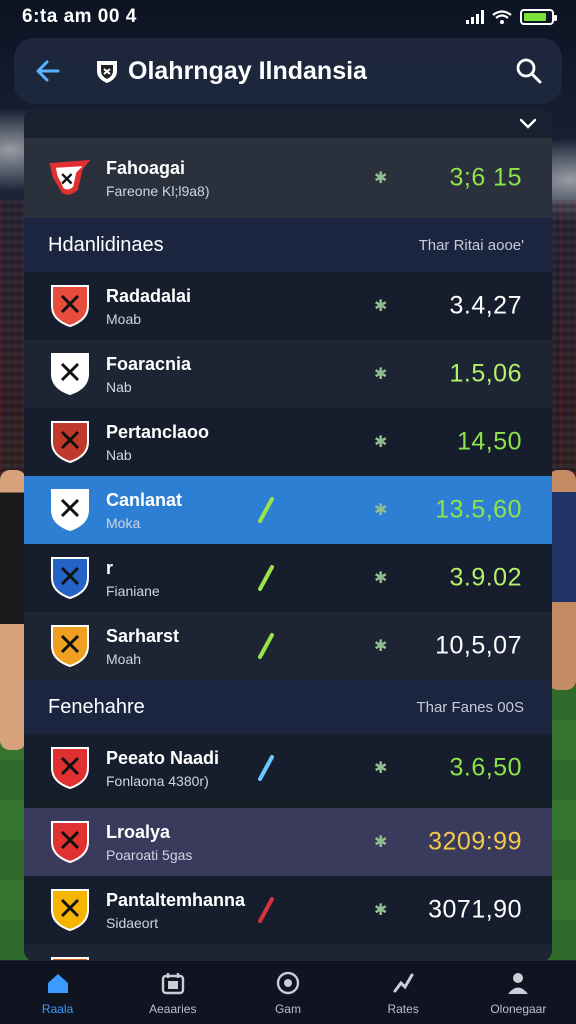 This screenshot has width=576, height=1024. I want to click on player-right-image, so click(562, 580).